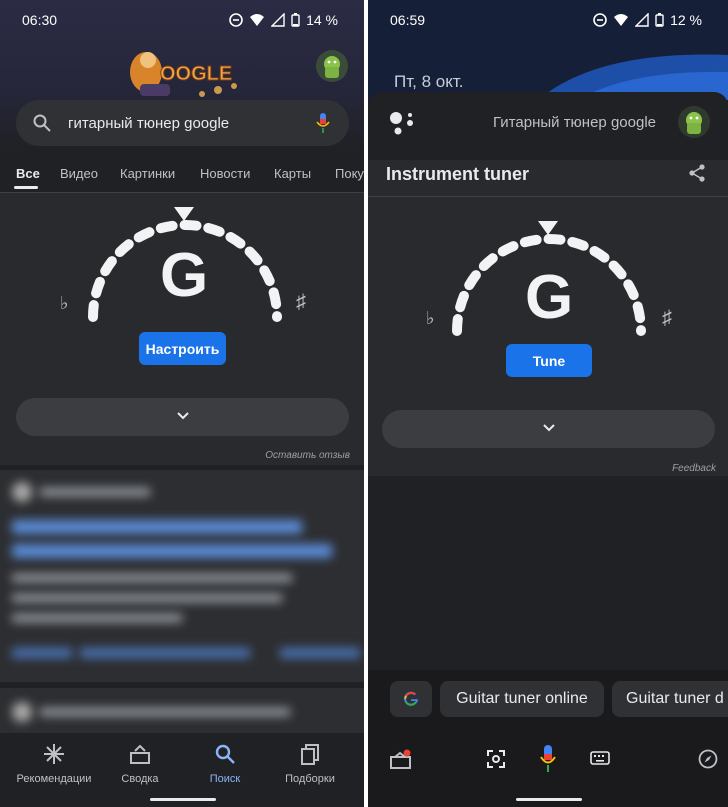  What do you see at coordinates (196, 74) in the screenshot?
I see `svg-text: OOGLE` at bounding box center [196, 74].